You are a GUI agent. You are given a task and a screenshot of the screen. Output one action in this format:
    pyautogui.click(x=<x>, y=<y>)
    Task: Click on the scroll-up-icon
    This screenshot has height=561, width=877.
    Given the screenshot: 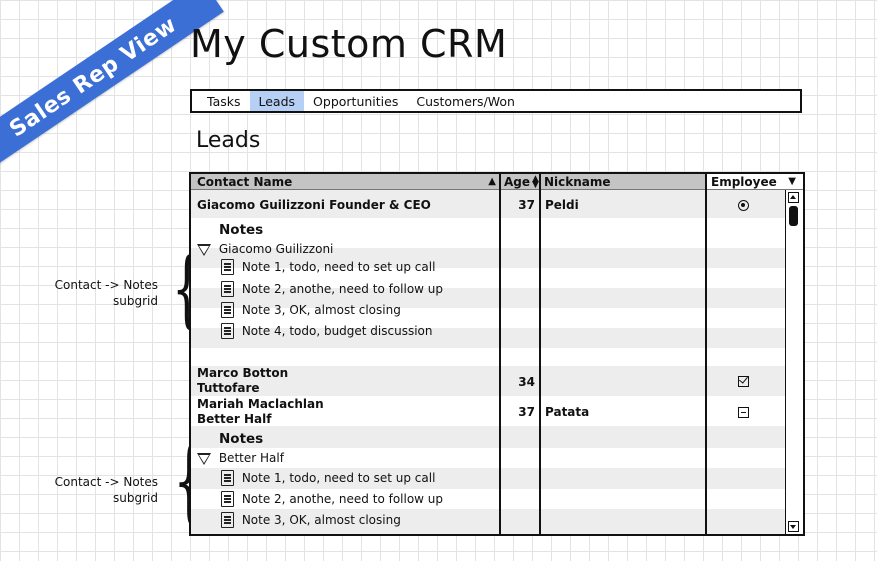 What is the action you would take?
    pyautogui.click(x=793, y=197)
    